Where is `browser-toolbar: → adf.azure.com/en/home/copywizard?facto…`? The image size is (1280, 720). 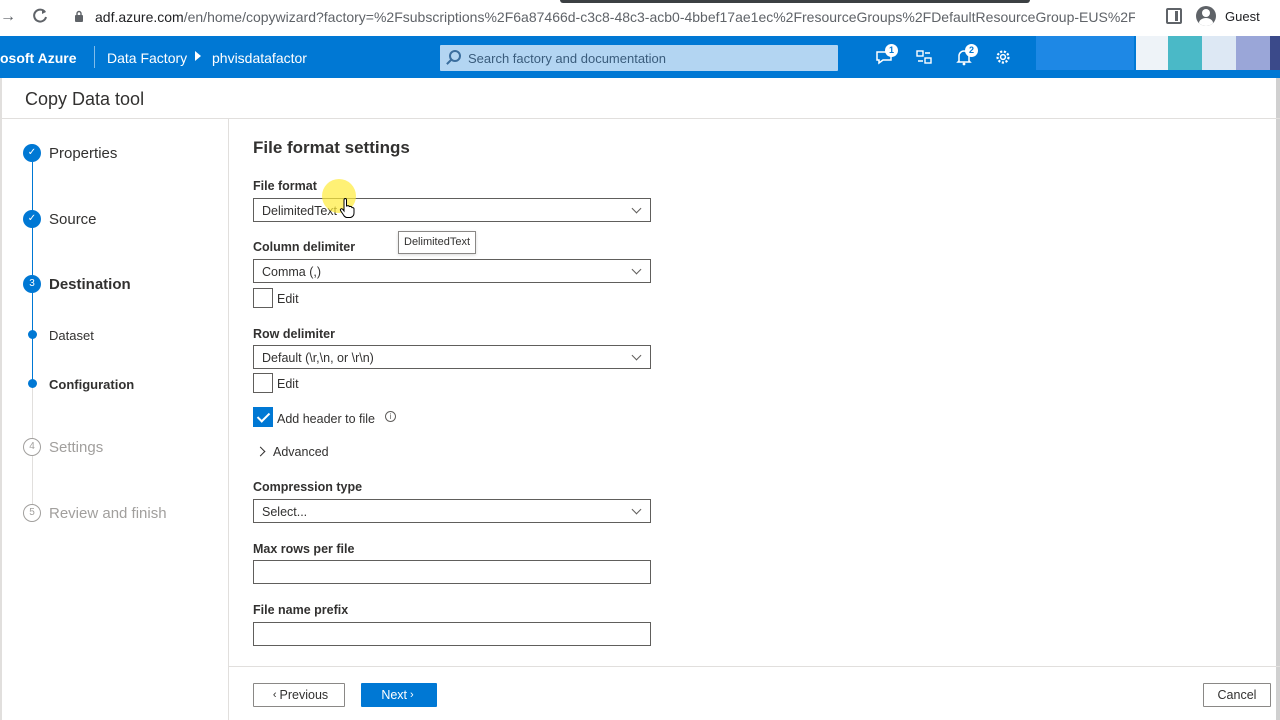 browser-toolbar: → adf.azure.com/en/home/copywizard?facto… is located at coordinates (640, 18).